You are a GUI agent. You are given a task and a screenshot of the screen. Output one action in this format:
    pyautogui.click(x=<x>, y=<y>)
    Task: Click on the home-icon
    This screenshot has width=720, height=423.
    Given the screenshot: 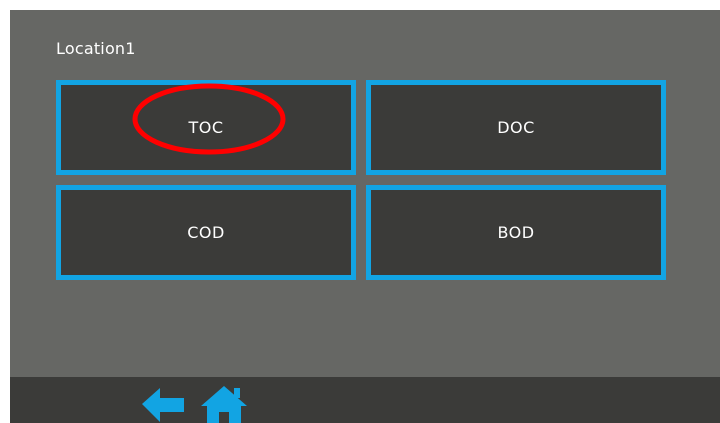 What is the action you would take?
    pyautogui.click(x=224, y=404)
    